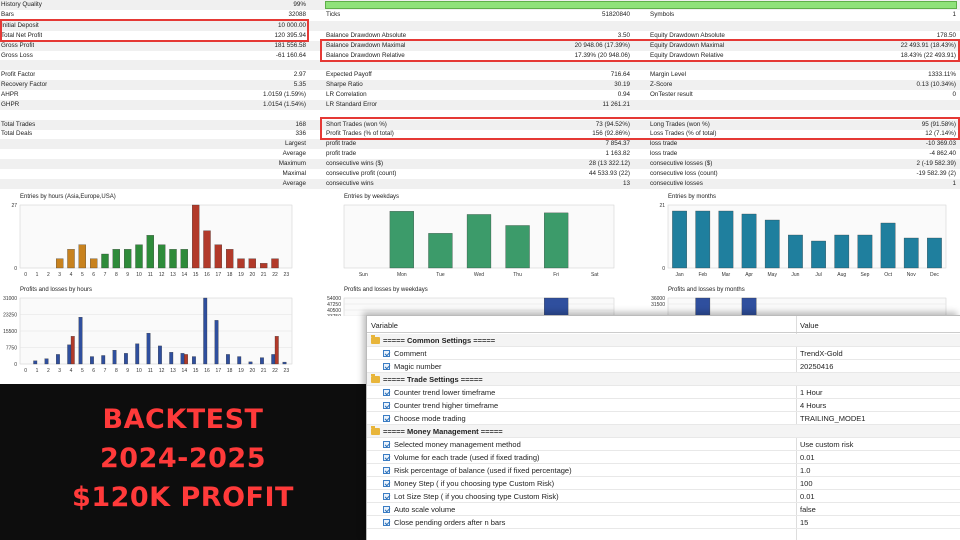  I want to click on param-value: Use custom risk, so click(826, 444).